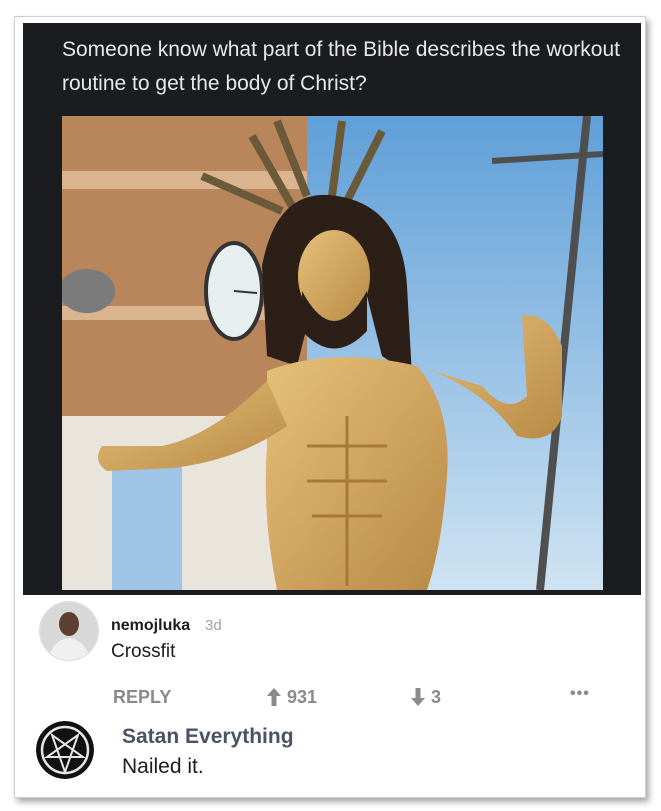 The height and width of the screenshot is (811, 661). What do you see at coordinates (142, 697) in the screenshot?
I see `reply-button: REPLY` at bounding box center [142, 697].